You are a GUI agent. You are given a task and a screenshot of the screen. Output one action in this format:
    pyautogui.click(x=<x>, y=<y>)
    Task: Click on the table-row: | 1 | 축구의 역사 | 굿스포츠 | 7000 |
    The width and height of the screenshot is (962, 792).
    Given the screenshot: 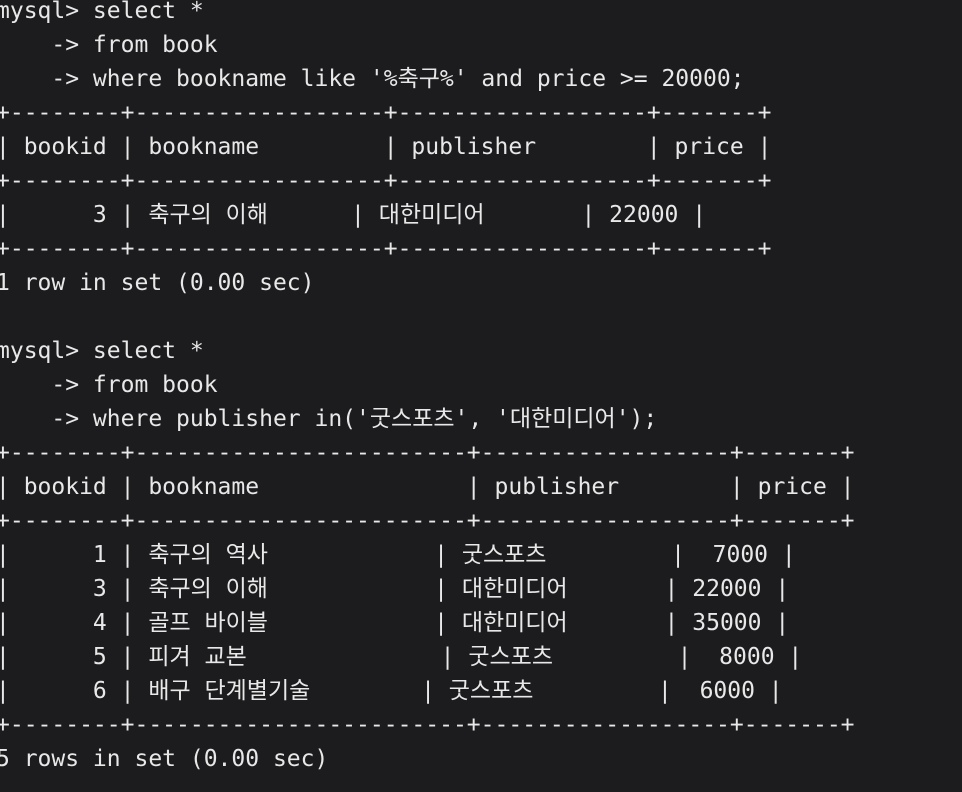 What is the action you would take?
    pyautogui.click(x=398, y=555)
    